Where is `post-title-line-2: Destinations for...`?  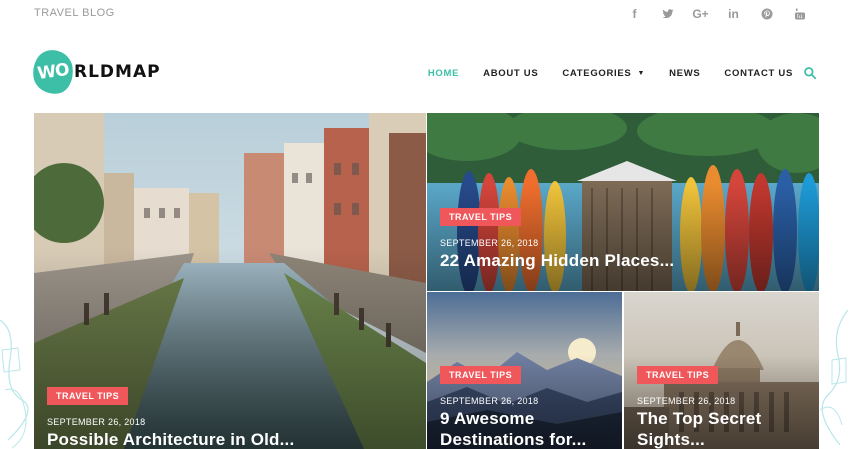
post-title-line-2: Destinations for... is located at coordinates (513, 439).